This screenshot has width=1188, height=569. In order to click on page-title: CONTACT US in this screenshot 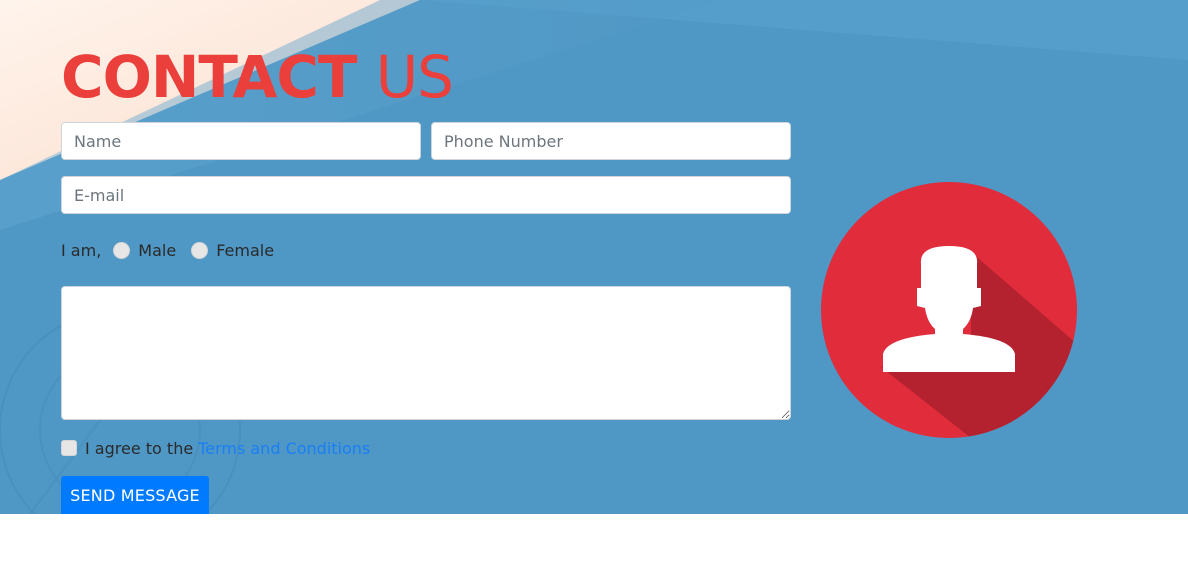, I will do `click(257, 77)`.